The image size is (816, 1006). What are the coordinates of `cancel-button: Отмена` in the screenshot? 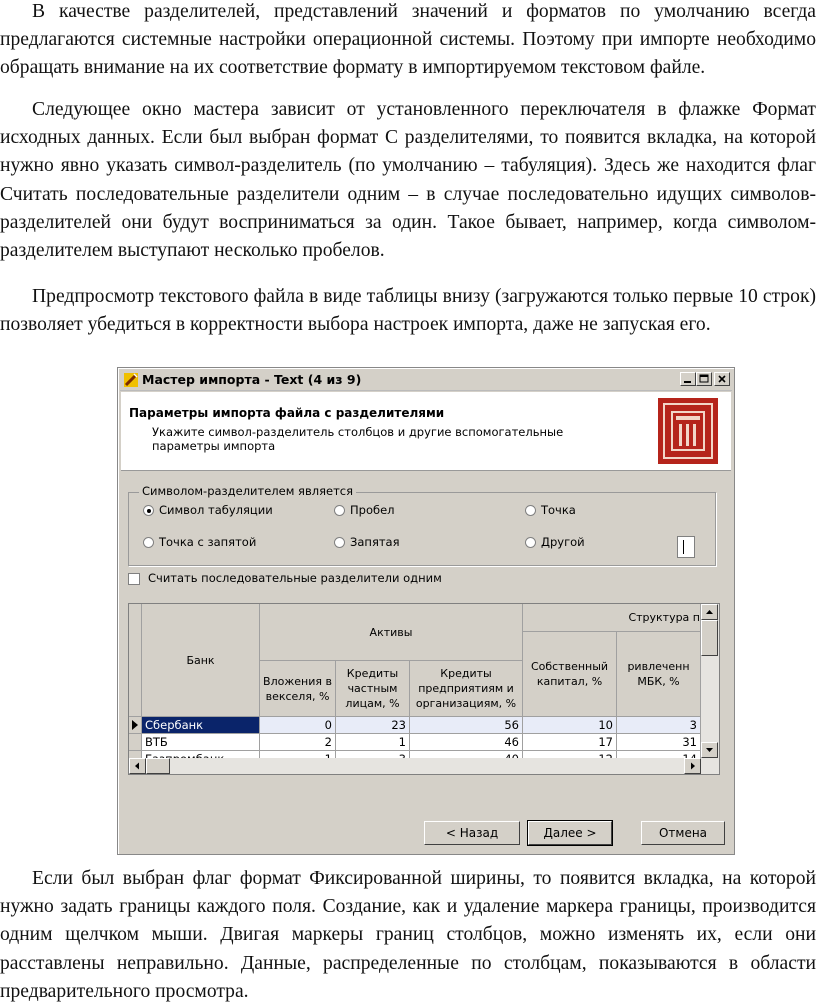 It's located at (683, 833).